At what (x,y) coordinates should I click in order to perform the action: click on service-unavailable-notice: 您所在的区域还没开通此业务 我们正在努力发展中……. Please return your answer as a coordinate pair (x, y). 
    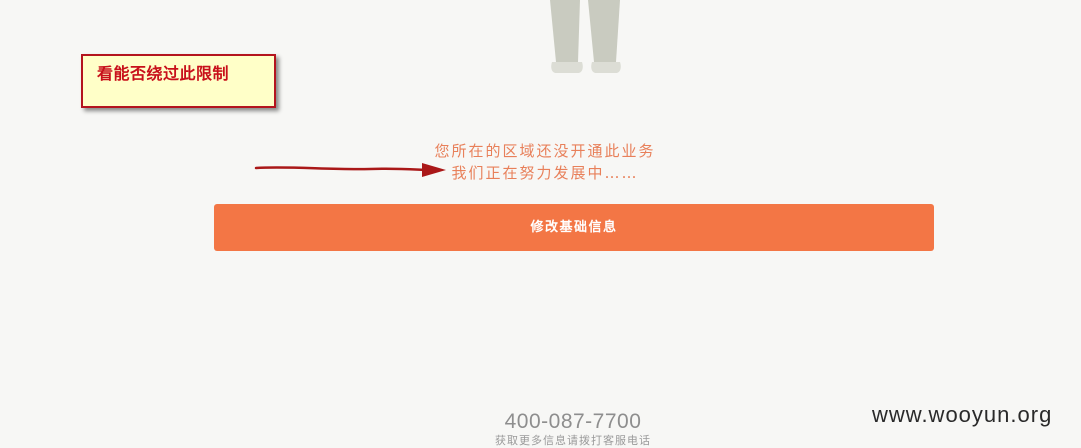
    Looking at the image, I should click on (545, 162).